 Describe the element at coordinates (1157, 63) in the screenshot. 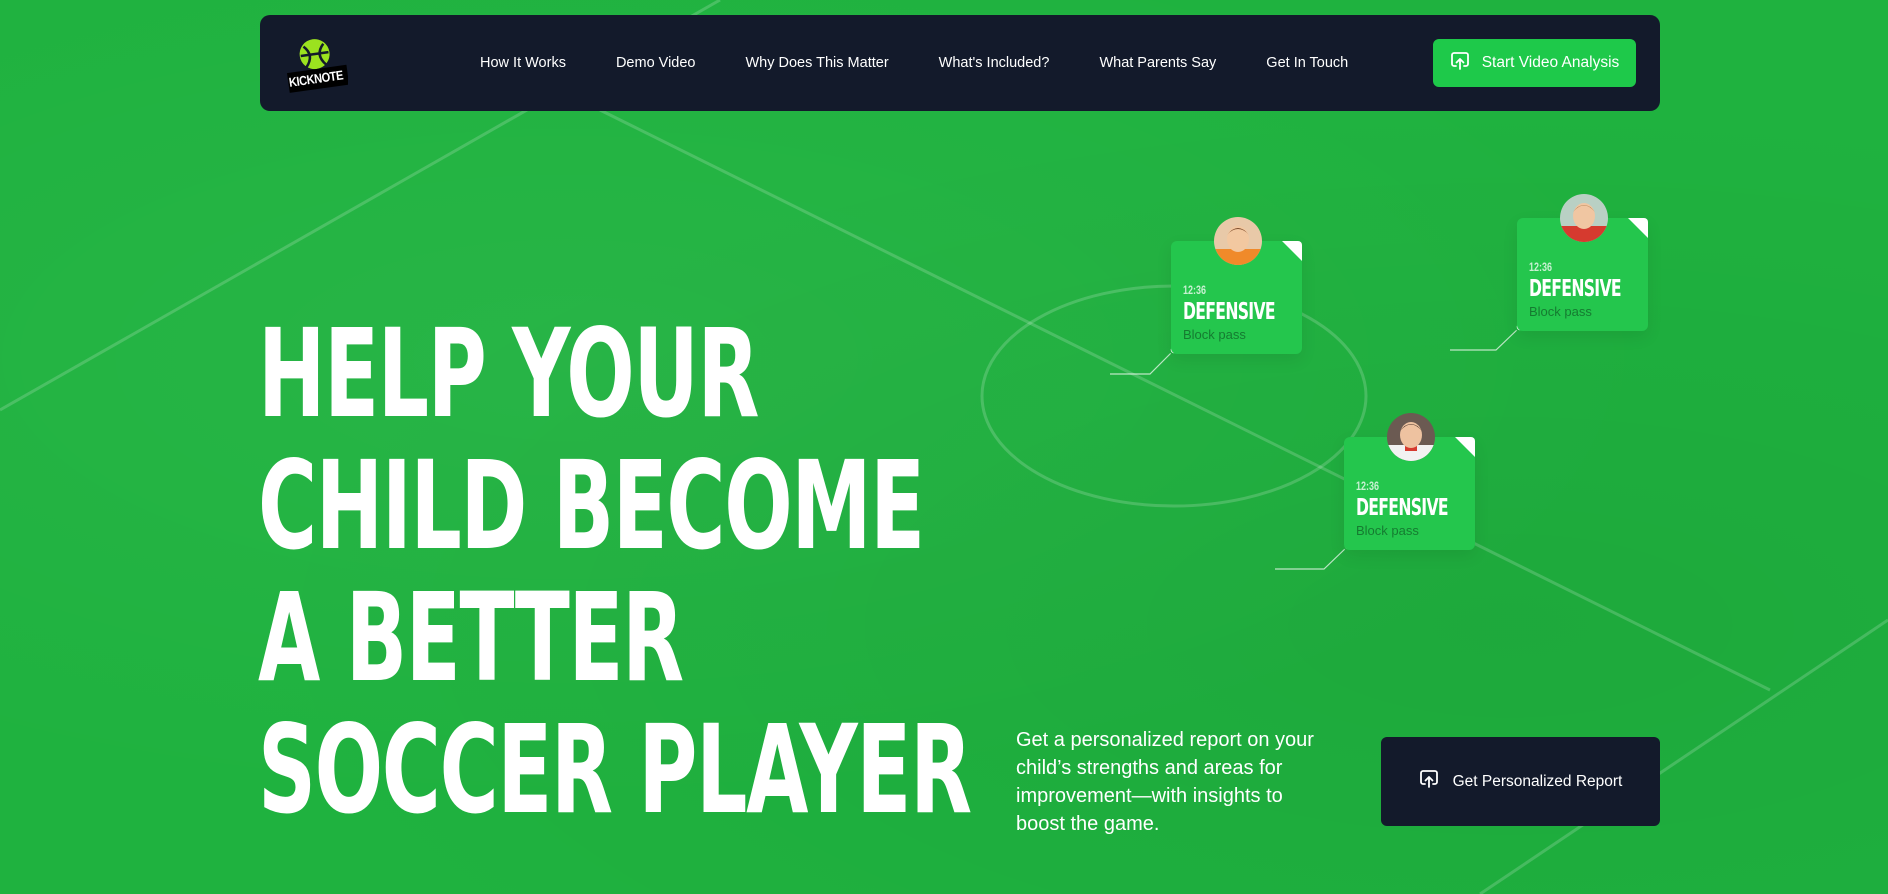

I see `nav-link-what-parents-say: What Parents Say` at that location.